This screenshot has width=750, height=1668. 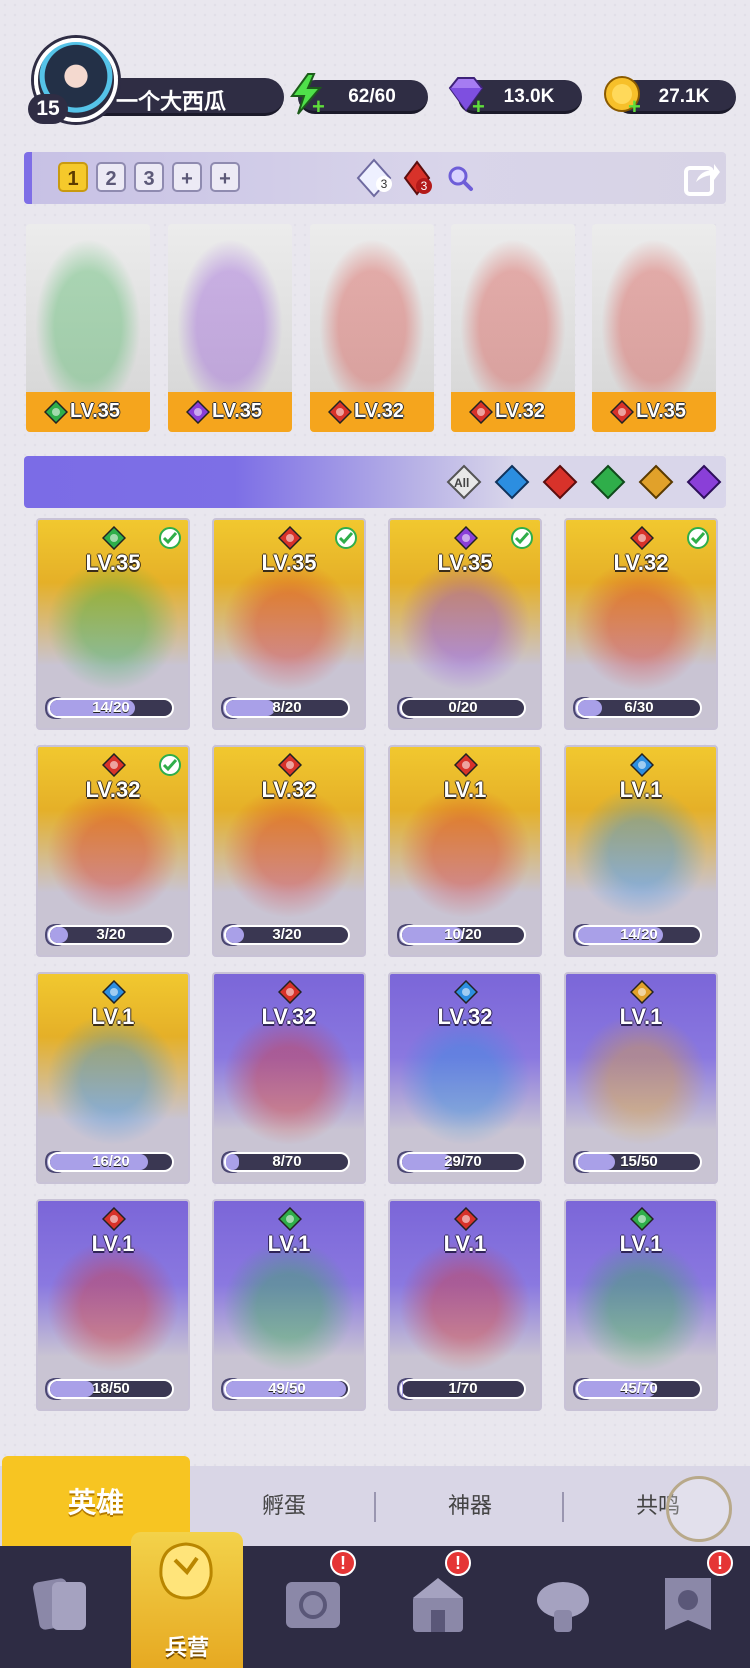 What do you see at coordinates (289, 1305) in the screenshot?
I see `hero-card: LV.1 49/50` at bounding box center [289, 1305].